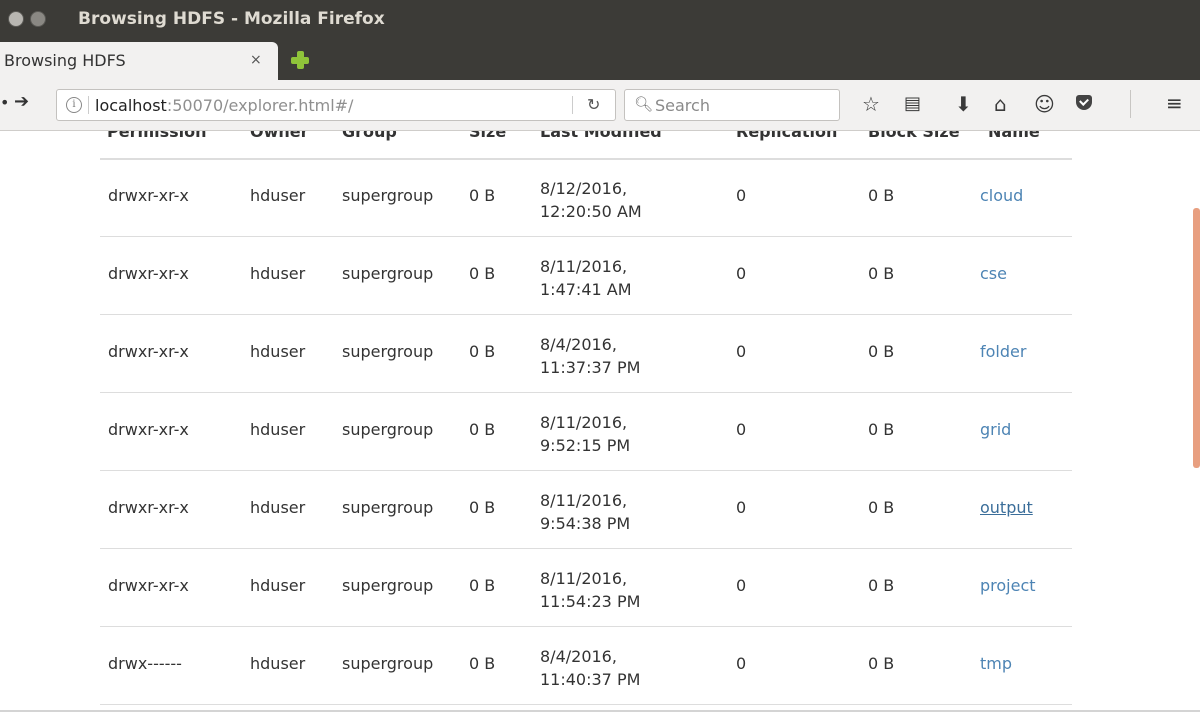 The height and width of the screenshot is (715, 1200). I want to click on cell-permission: drwx------, so click(145, 663).